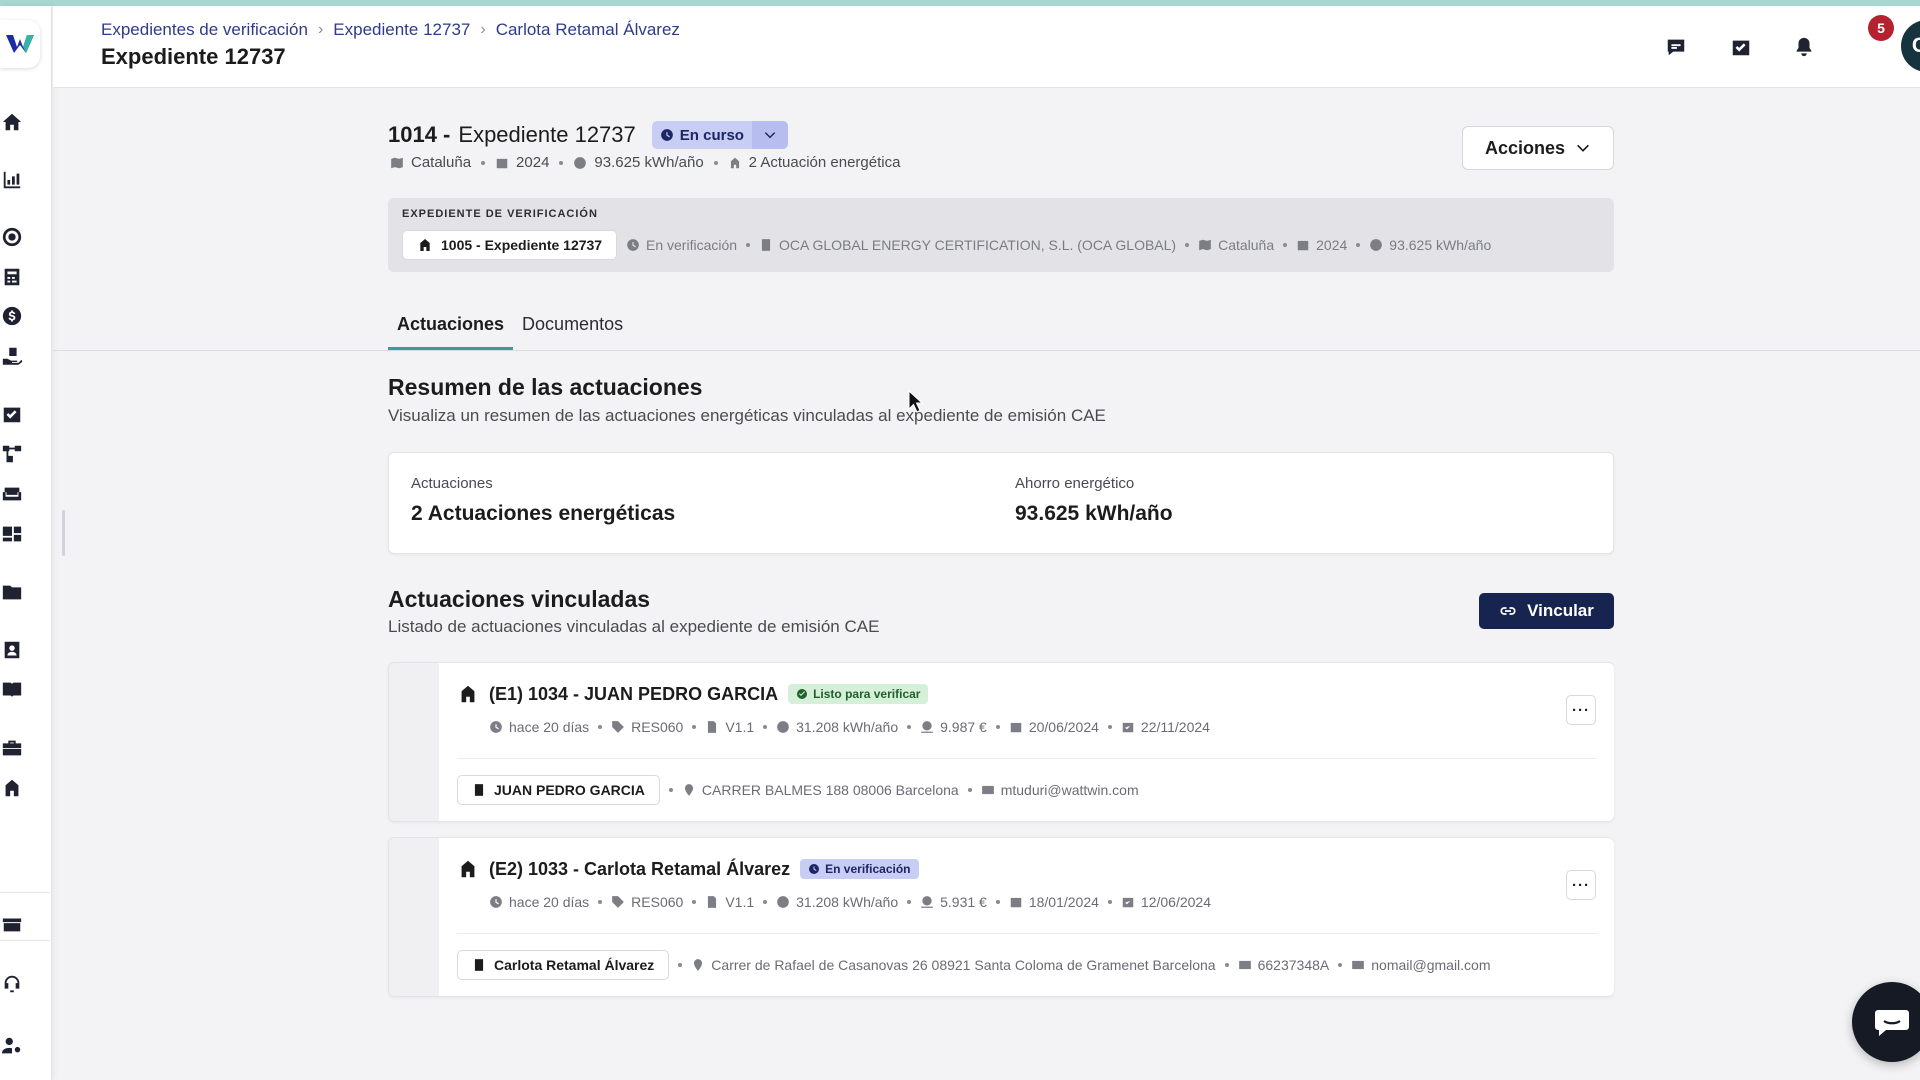 Image resolution: width=1920 pixels, height=1080 pixels. I want to click on breadcrumb-item-current: Carlota Retamal Álvarez, so click(588, 30).